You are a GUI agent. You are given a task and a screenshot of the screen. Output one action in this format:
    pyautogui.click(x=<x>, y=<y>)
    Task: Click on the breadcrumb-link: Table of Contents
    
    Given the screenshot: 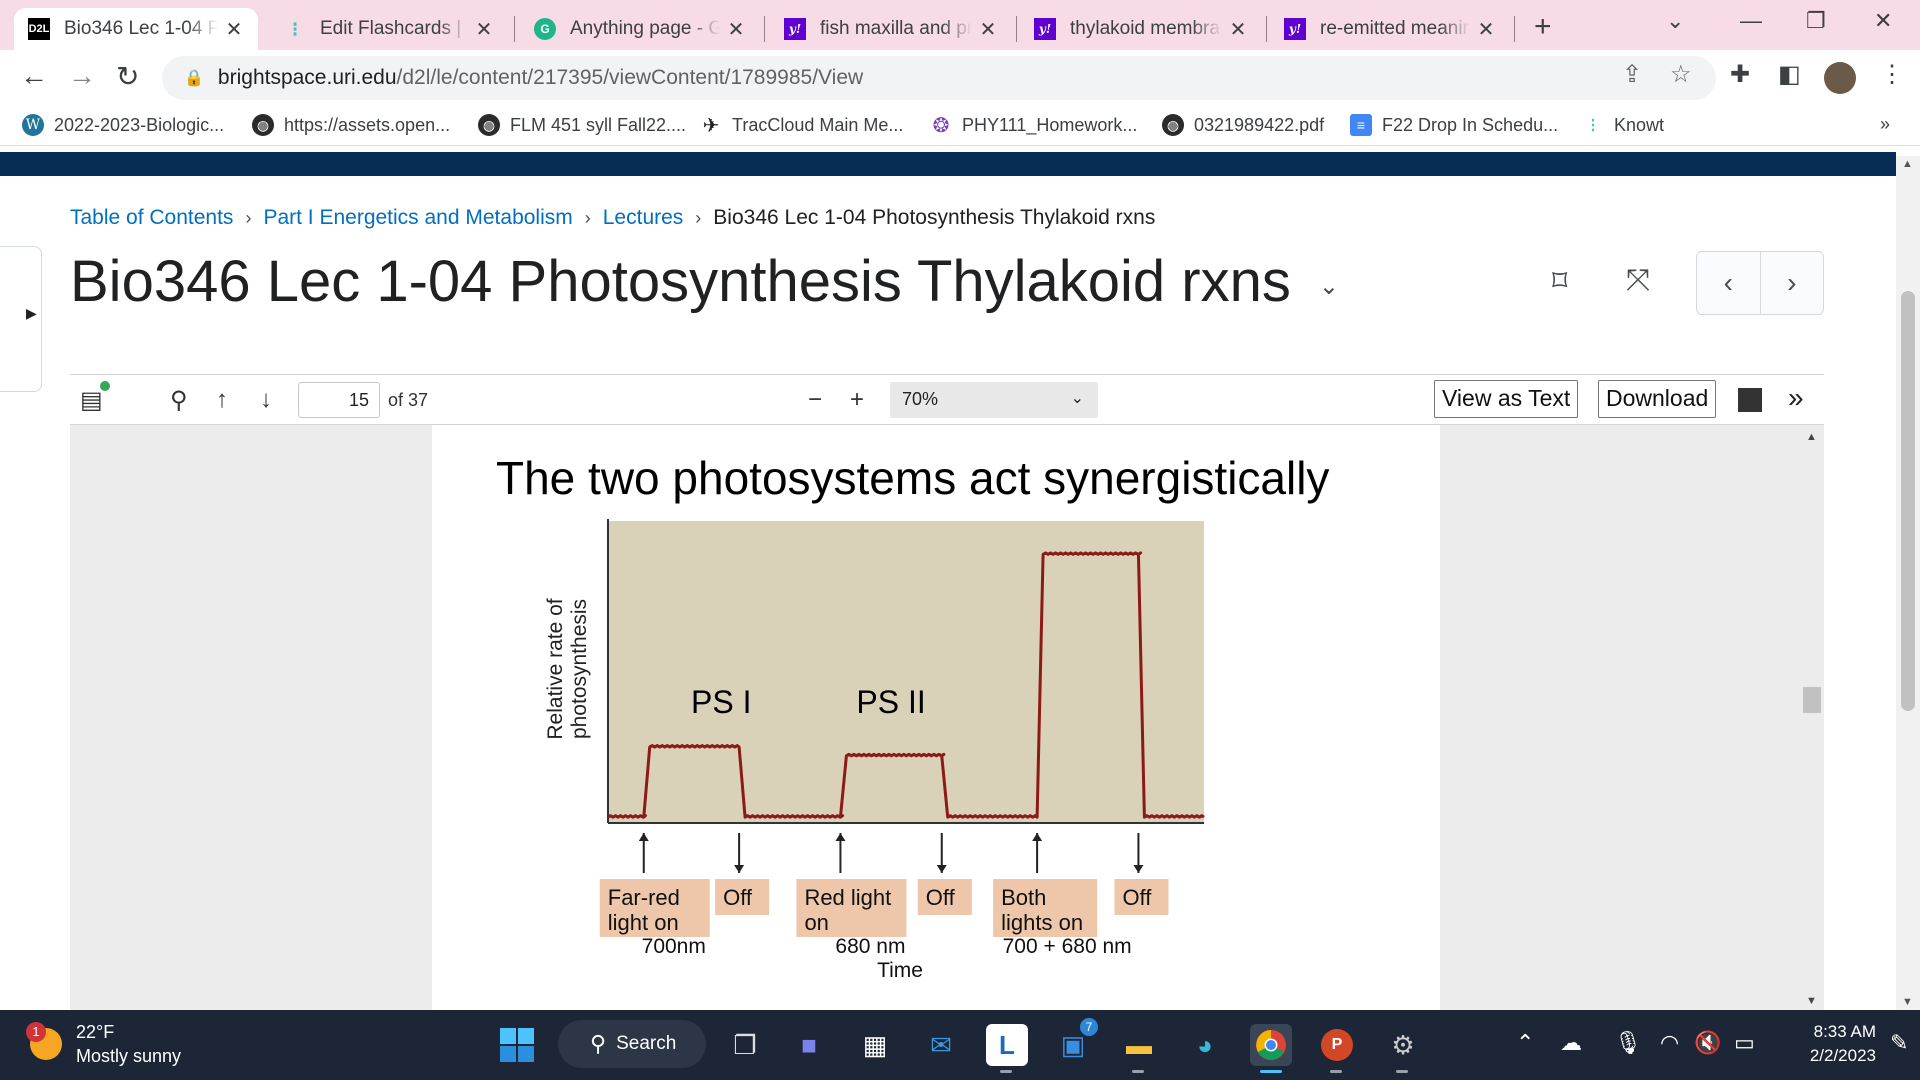 What is the action you would take?
    pyautogui.click(x=151, y=218)
    